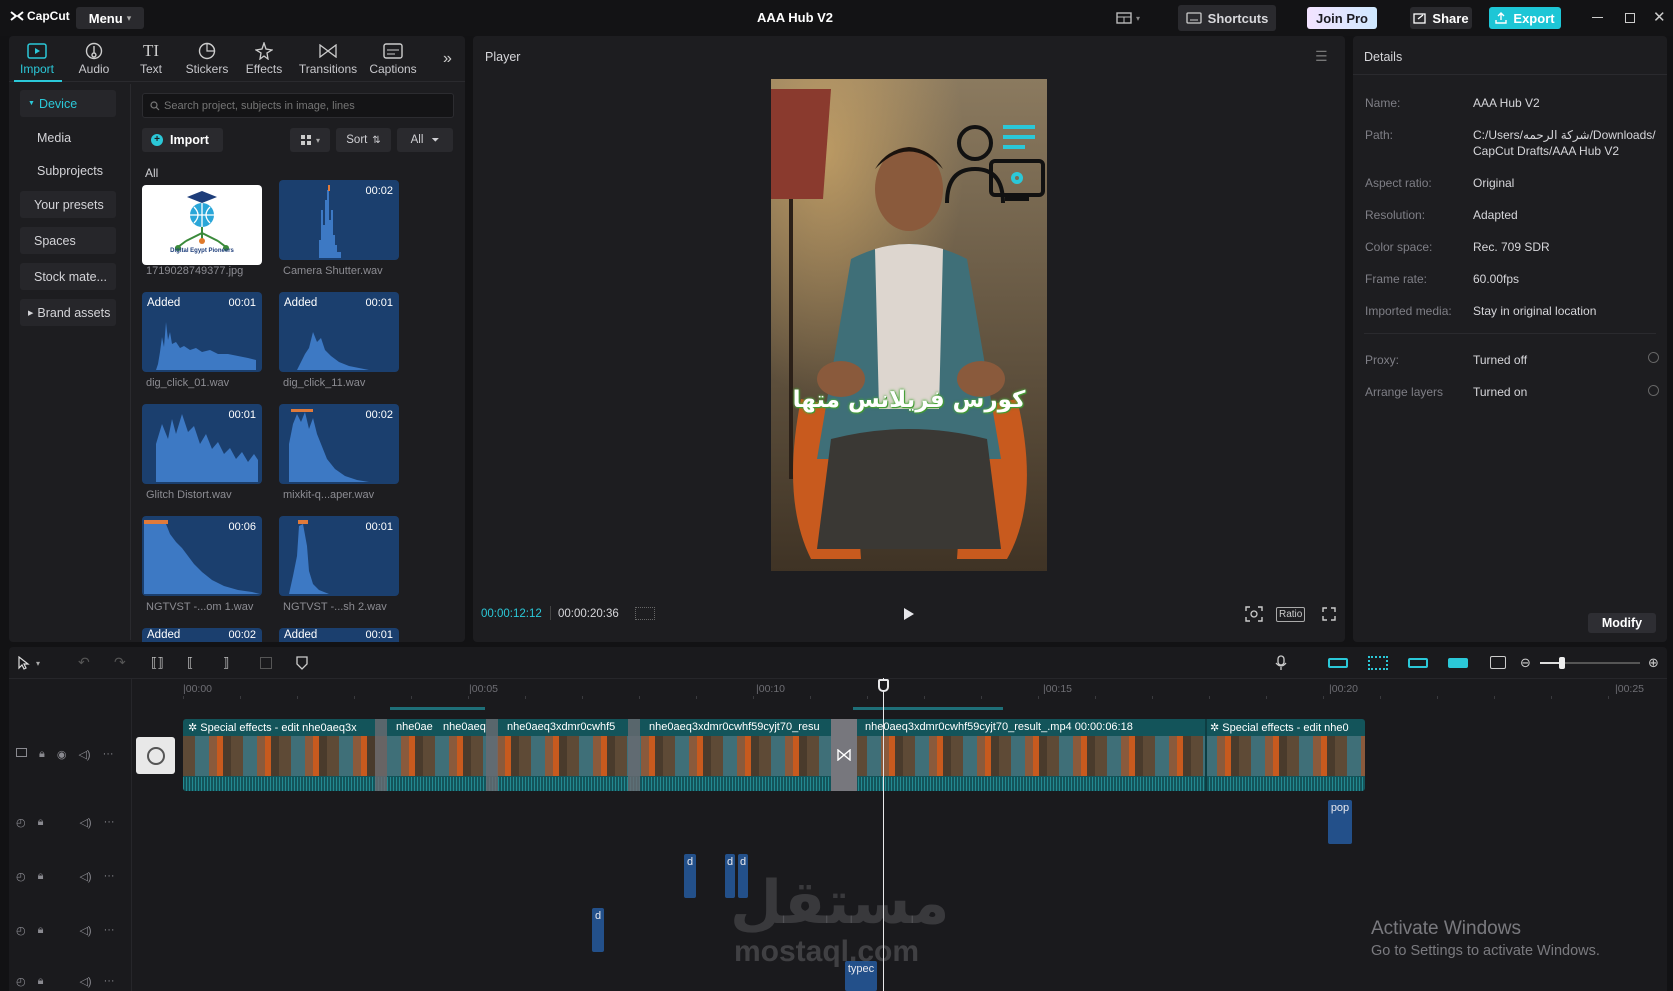  What do you see at coordinates (266, 663) in the screenshot?
I see `crop-icon` at bounding box center [266, 663].